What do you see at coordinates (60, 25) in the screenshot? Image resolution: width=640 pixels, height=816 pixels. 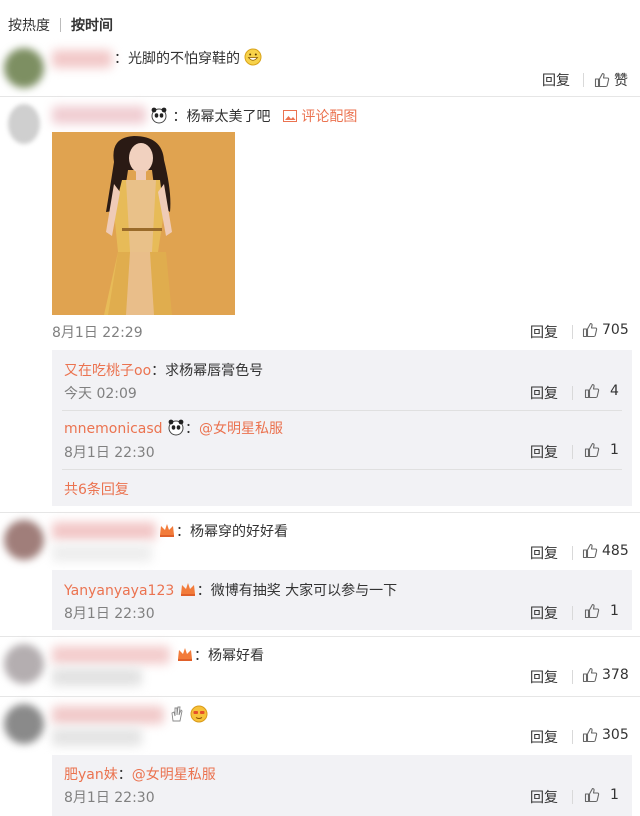 I see `sort-divider` at bounding box center [60, 25].